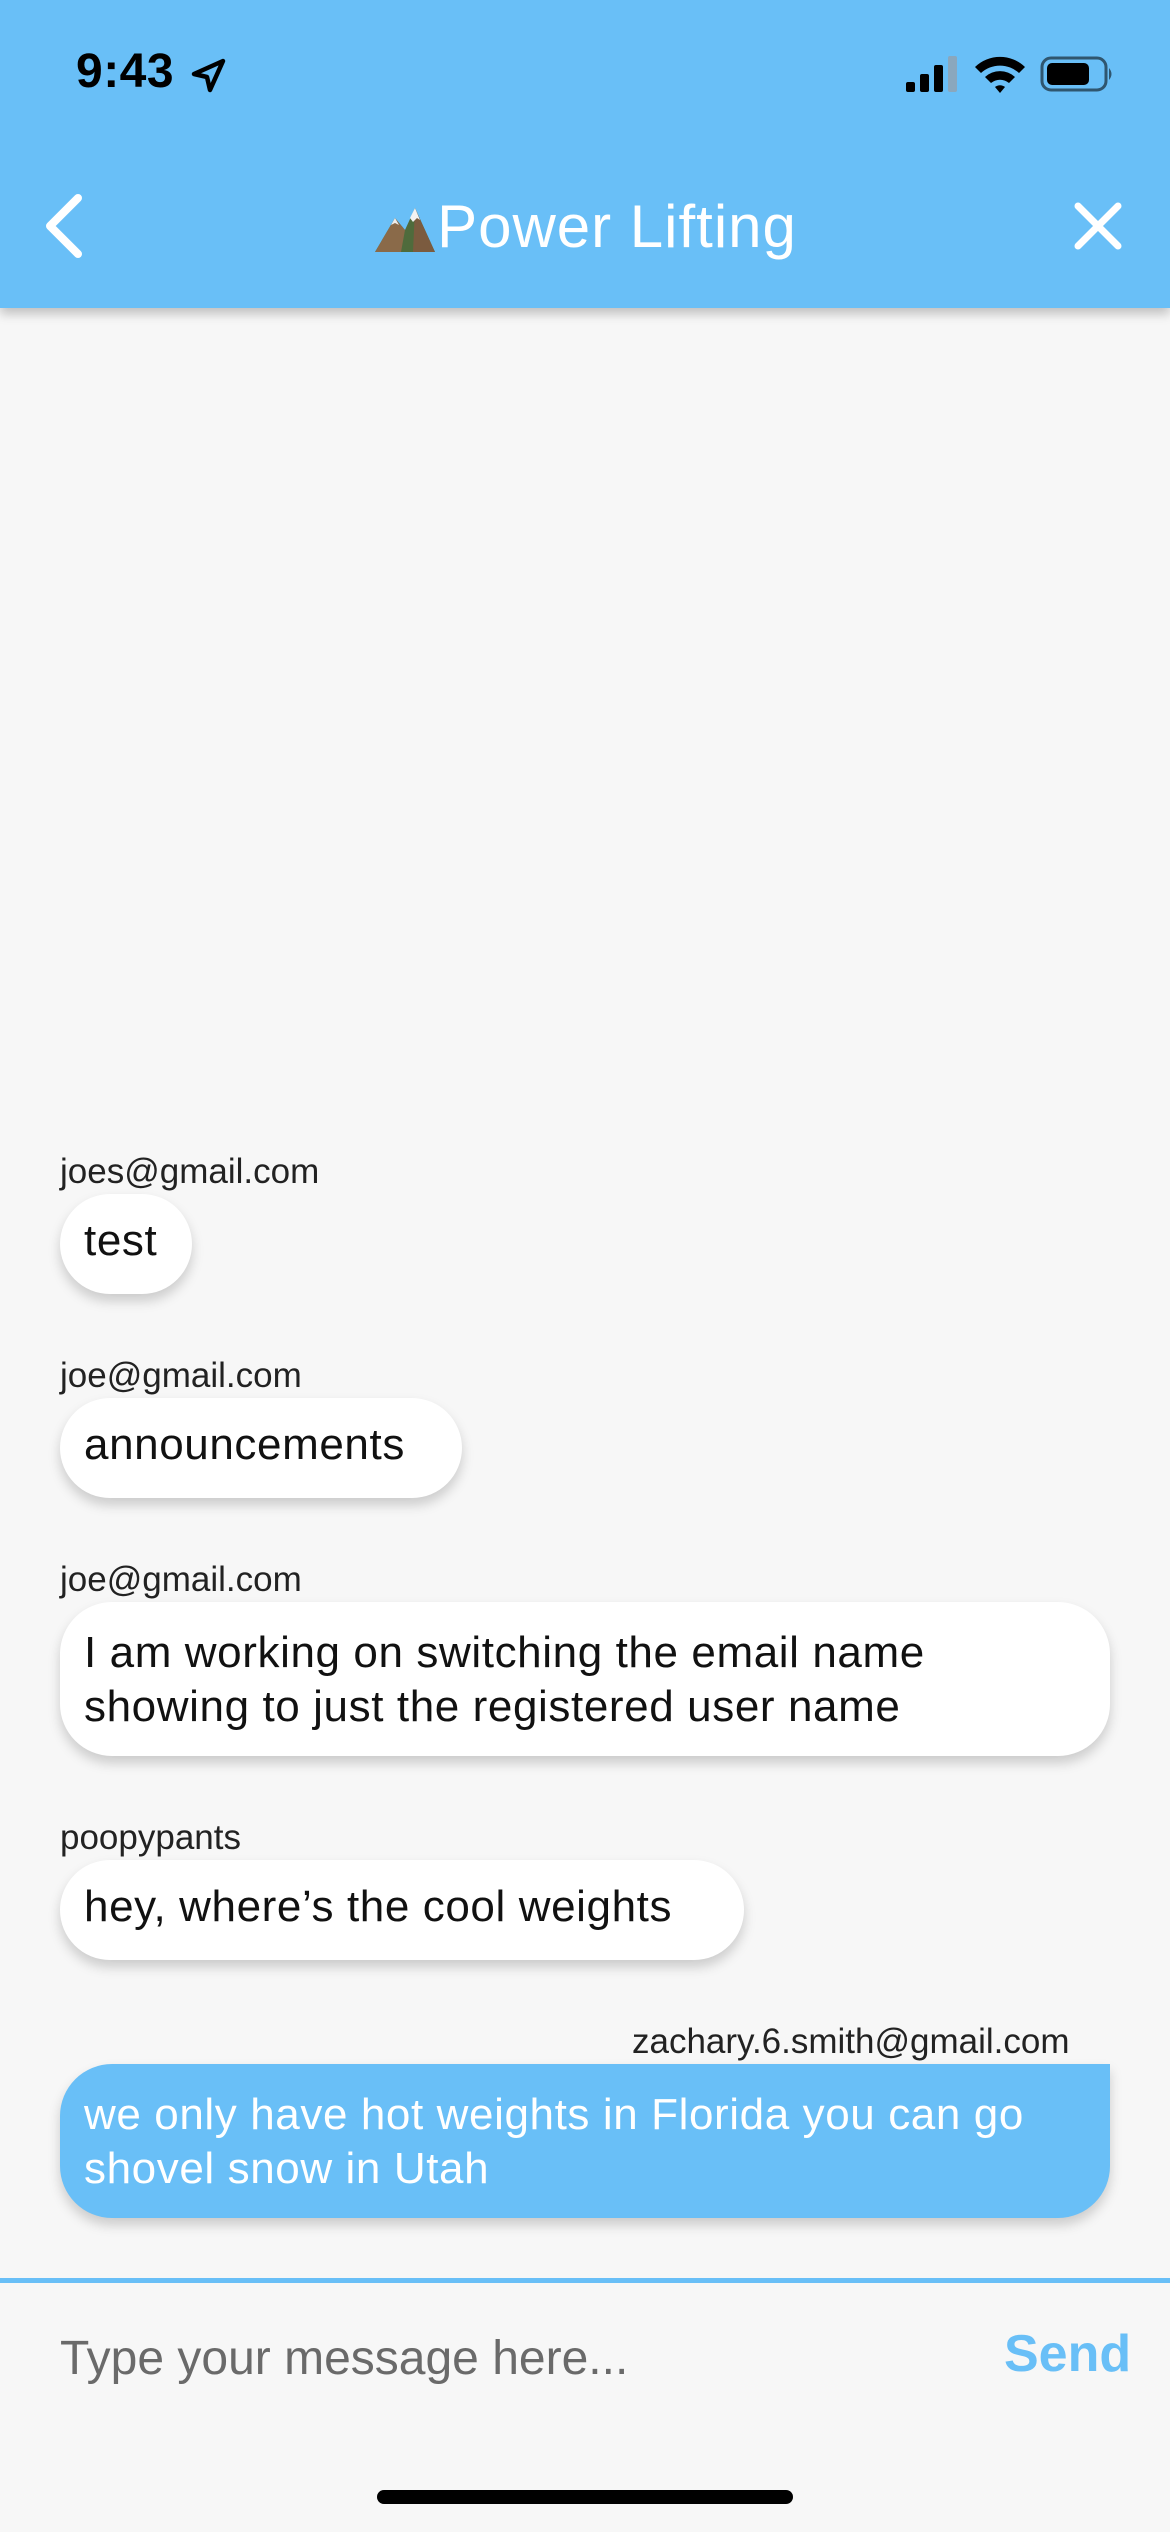  Describe the element at coordinates (585, 2280) in the screenshot. I see `composer-divider` at that location.